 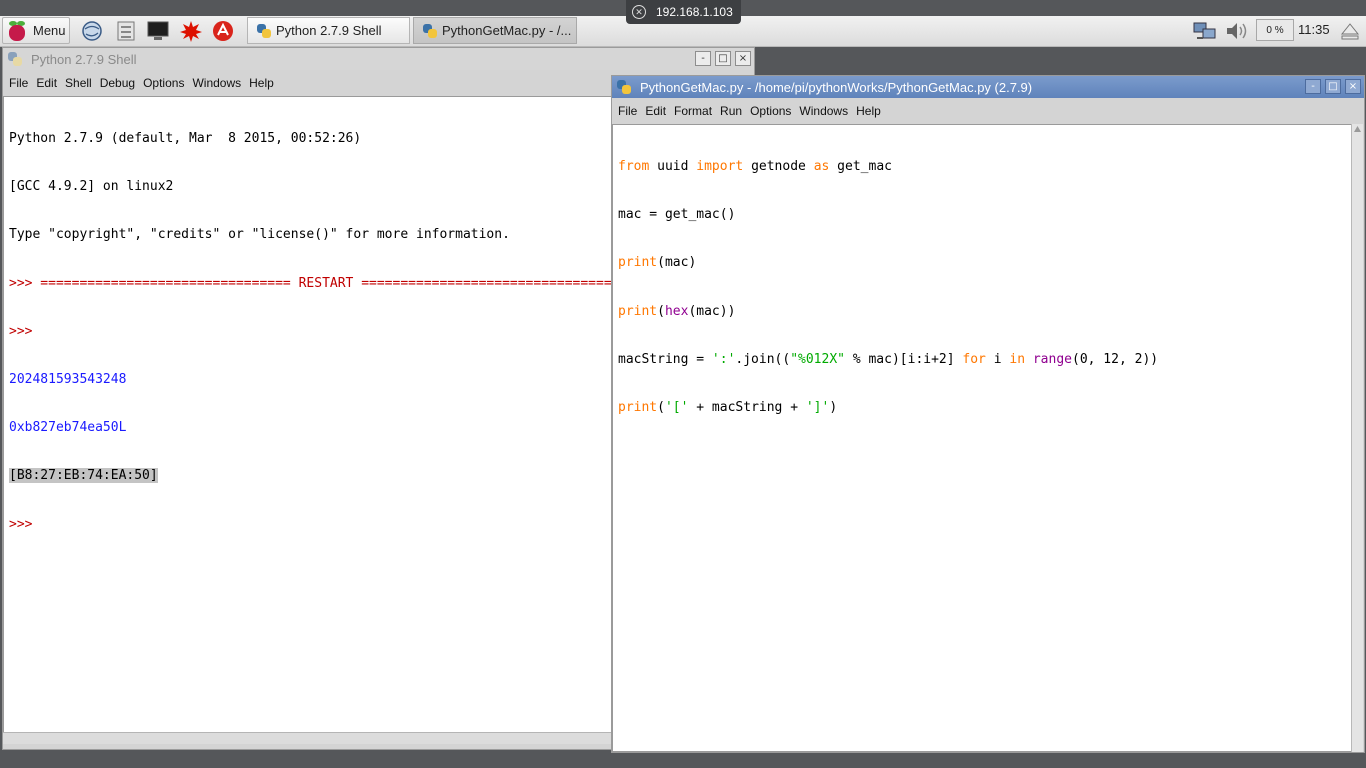 I want to click on network-icon, so click(x=1204, y=31).